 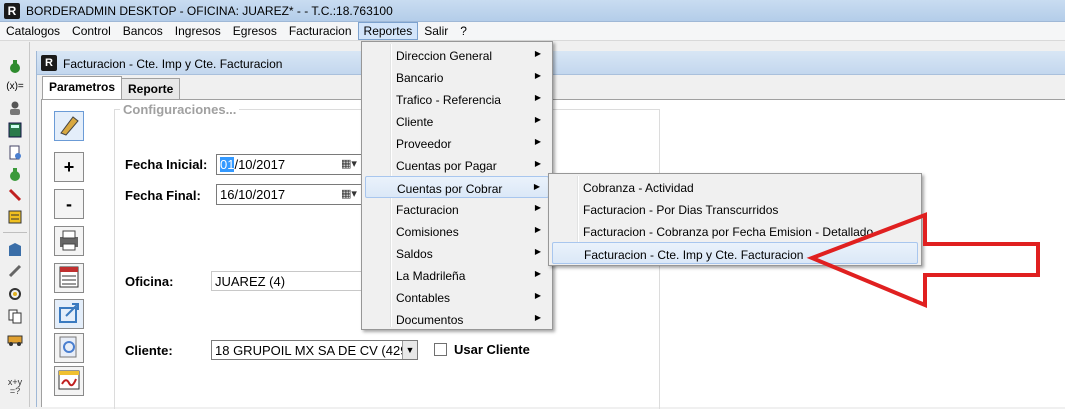 I want to click on submenu-item-facturacion-dias: Facturacion - Por Dias Transcurridos, so click(x=735, y=209).